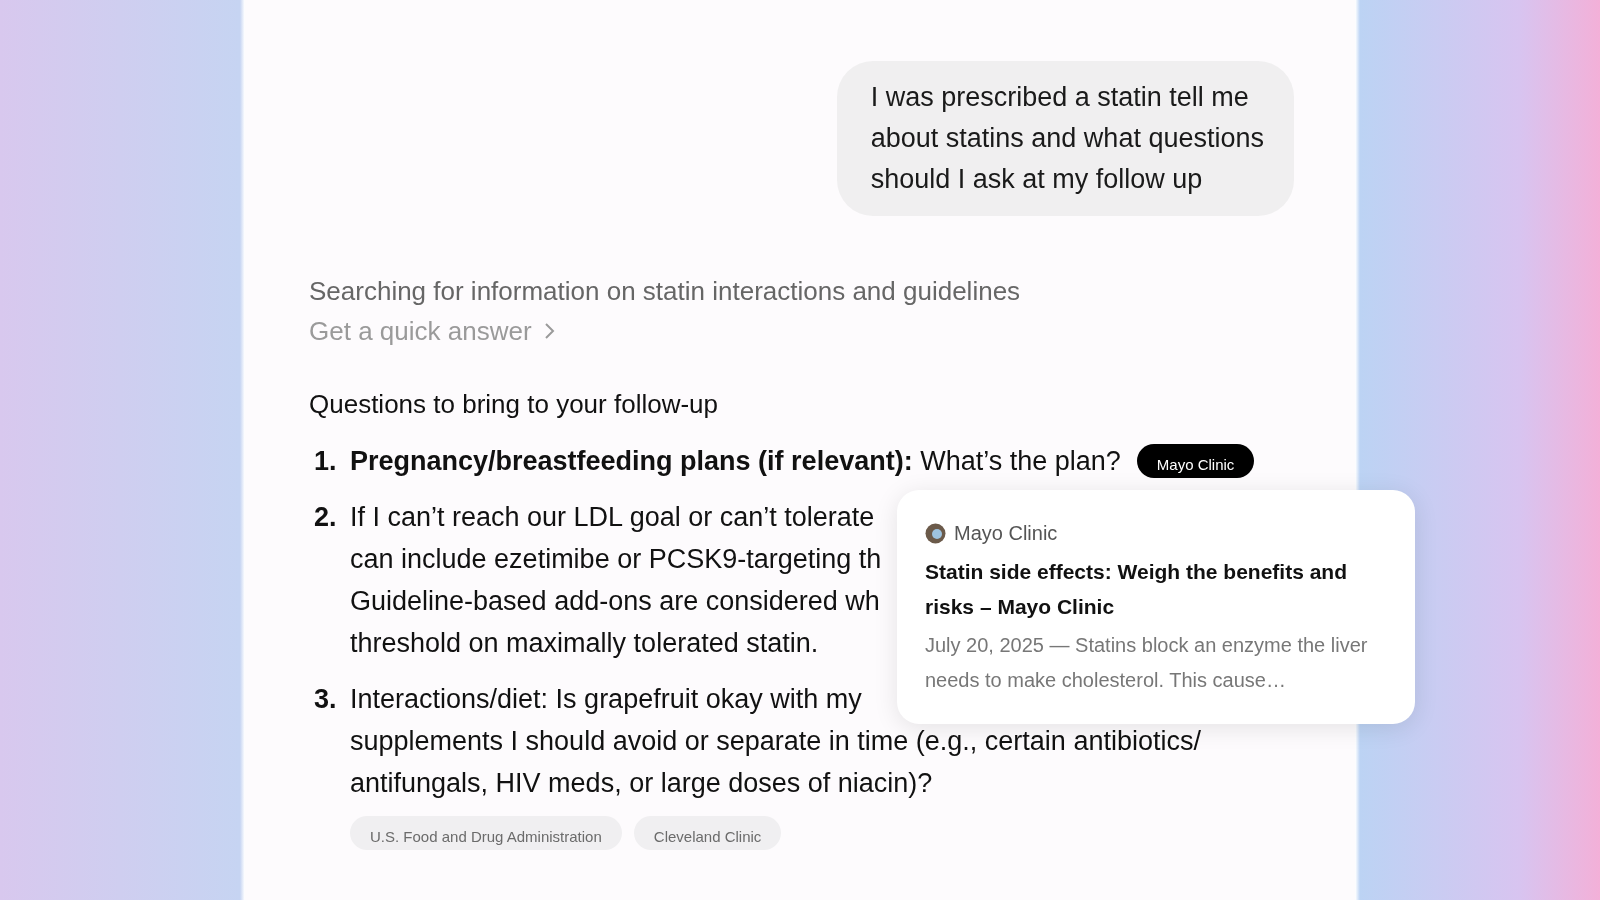 The height and width of the screenshot is (900, 1600). I want to click on quick-answer-link: Get a quick answer, so click(432, 331).